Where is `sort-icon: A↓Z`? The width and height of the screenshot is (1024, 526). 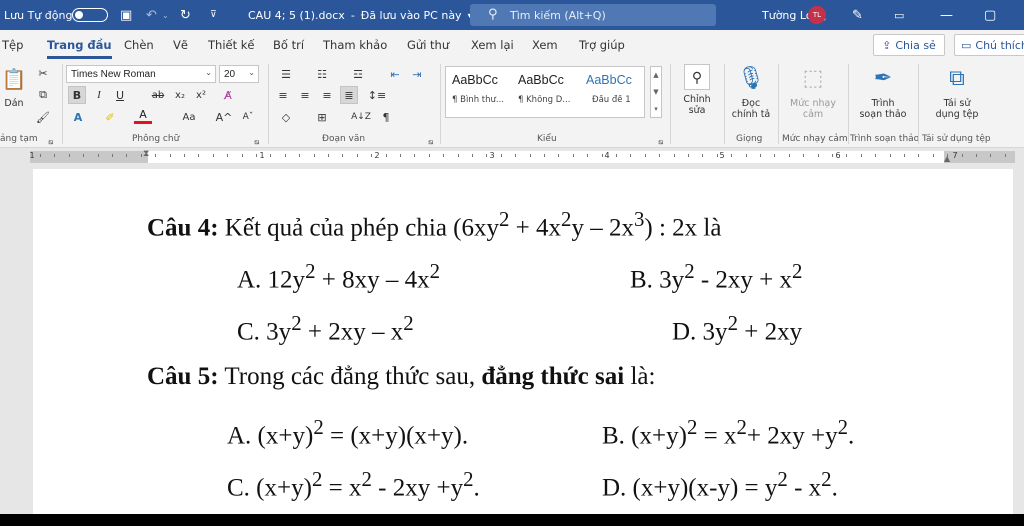 sort-icon: A↓Z is located at coordinates (361, 117).